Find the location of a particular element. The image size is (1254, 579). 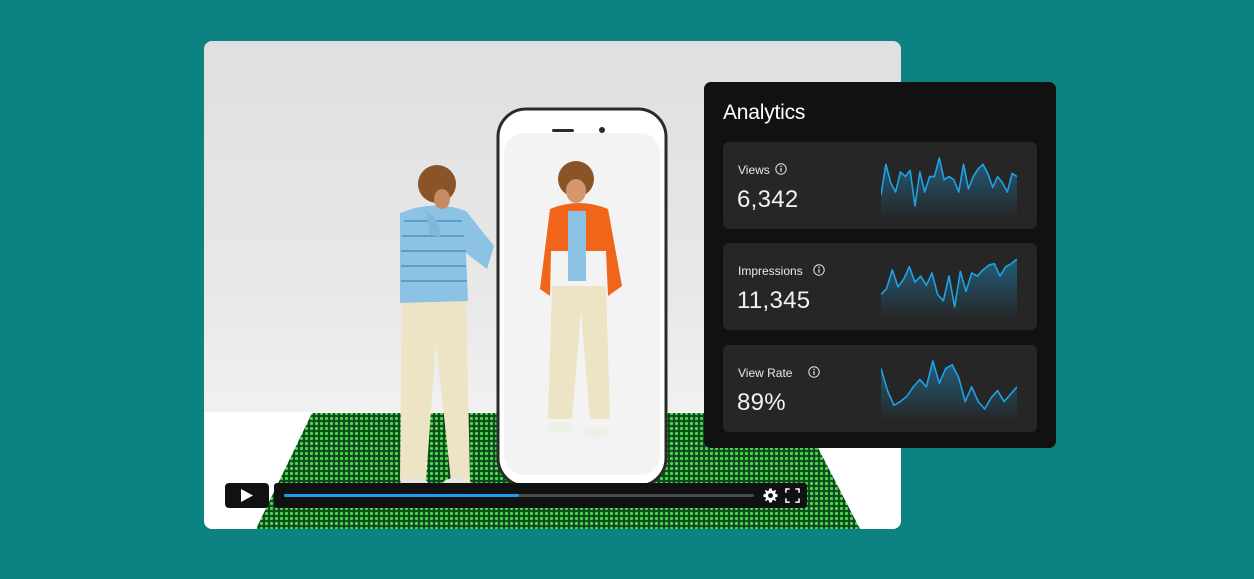

metric-value: 89% is located at coordinates (761, 402).